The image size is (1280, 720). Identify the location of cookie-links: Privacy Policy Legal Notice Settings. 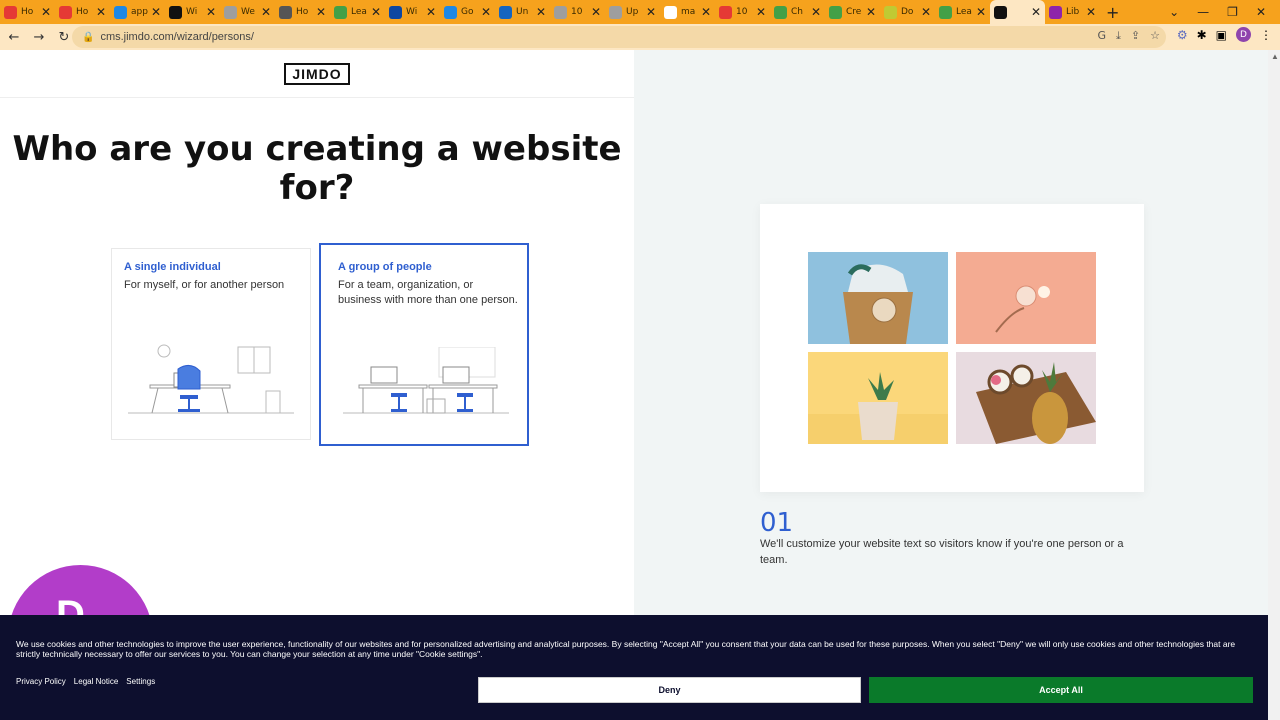
(85, 681).